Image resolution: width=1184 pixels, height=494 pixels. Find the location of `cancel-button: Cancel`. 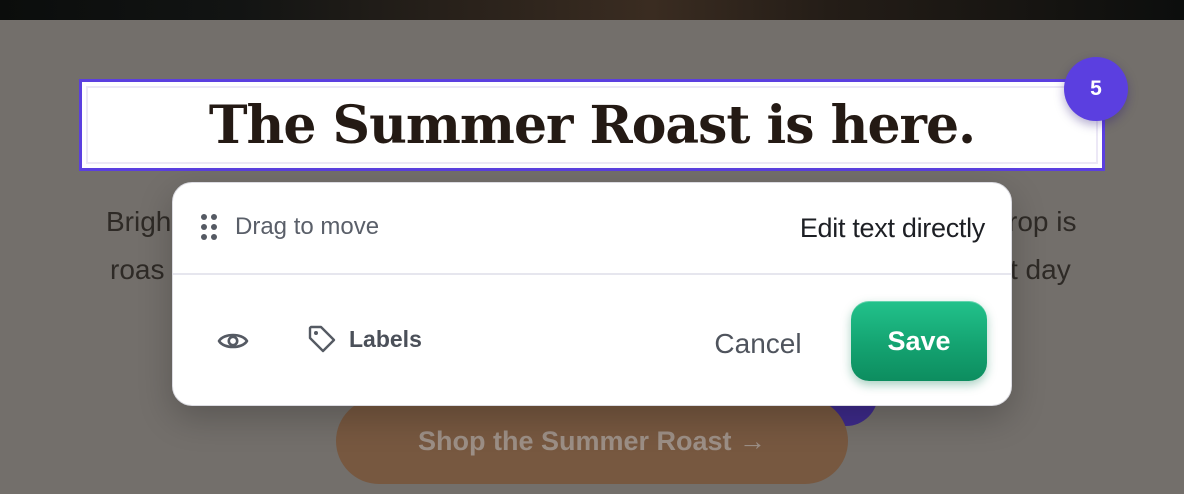

cancel-button: Cancel is located at coordinates (758, 344).